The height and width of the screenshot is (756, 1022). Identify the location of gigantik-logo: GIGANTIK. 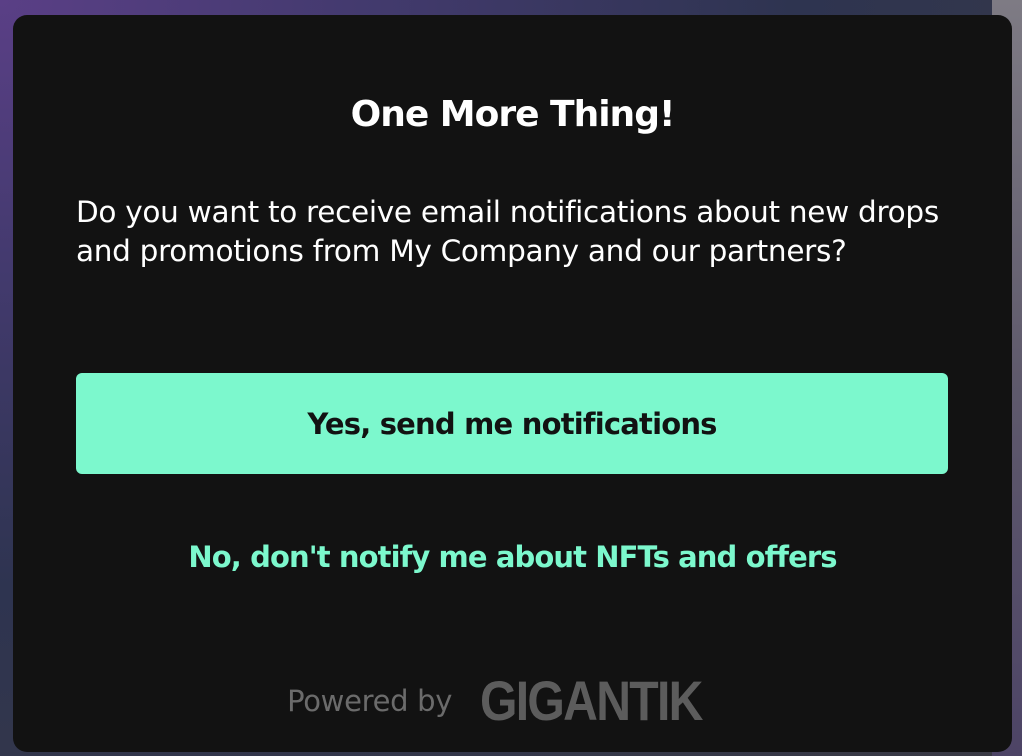
(591, 700).